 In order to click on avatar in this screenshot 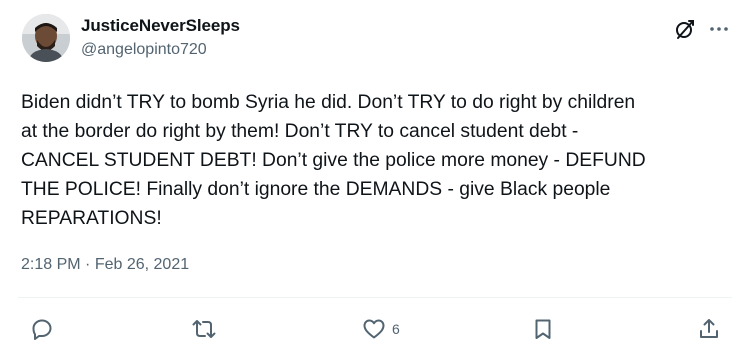, I will do `click(46, 38)`.